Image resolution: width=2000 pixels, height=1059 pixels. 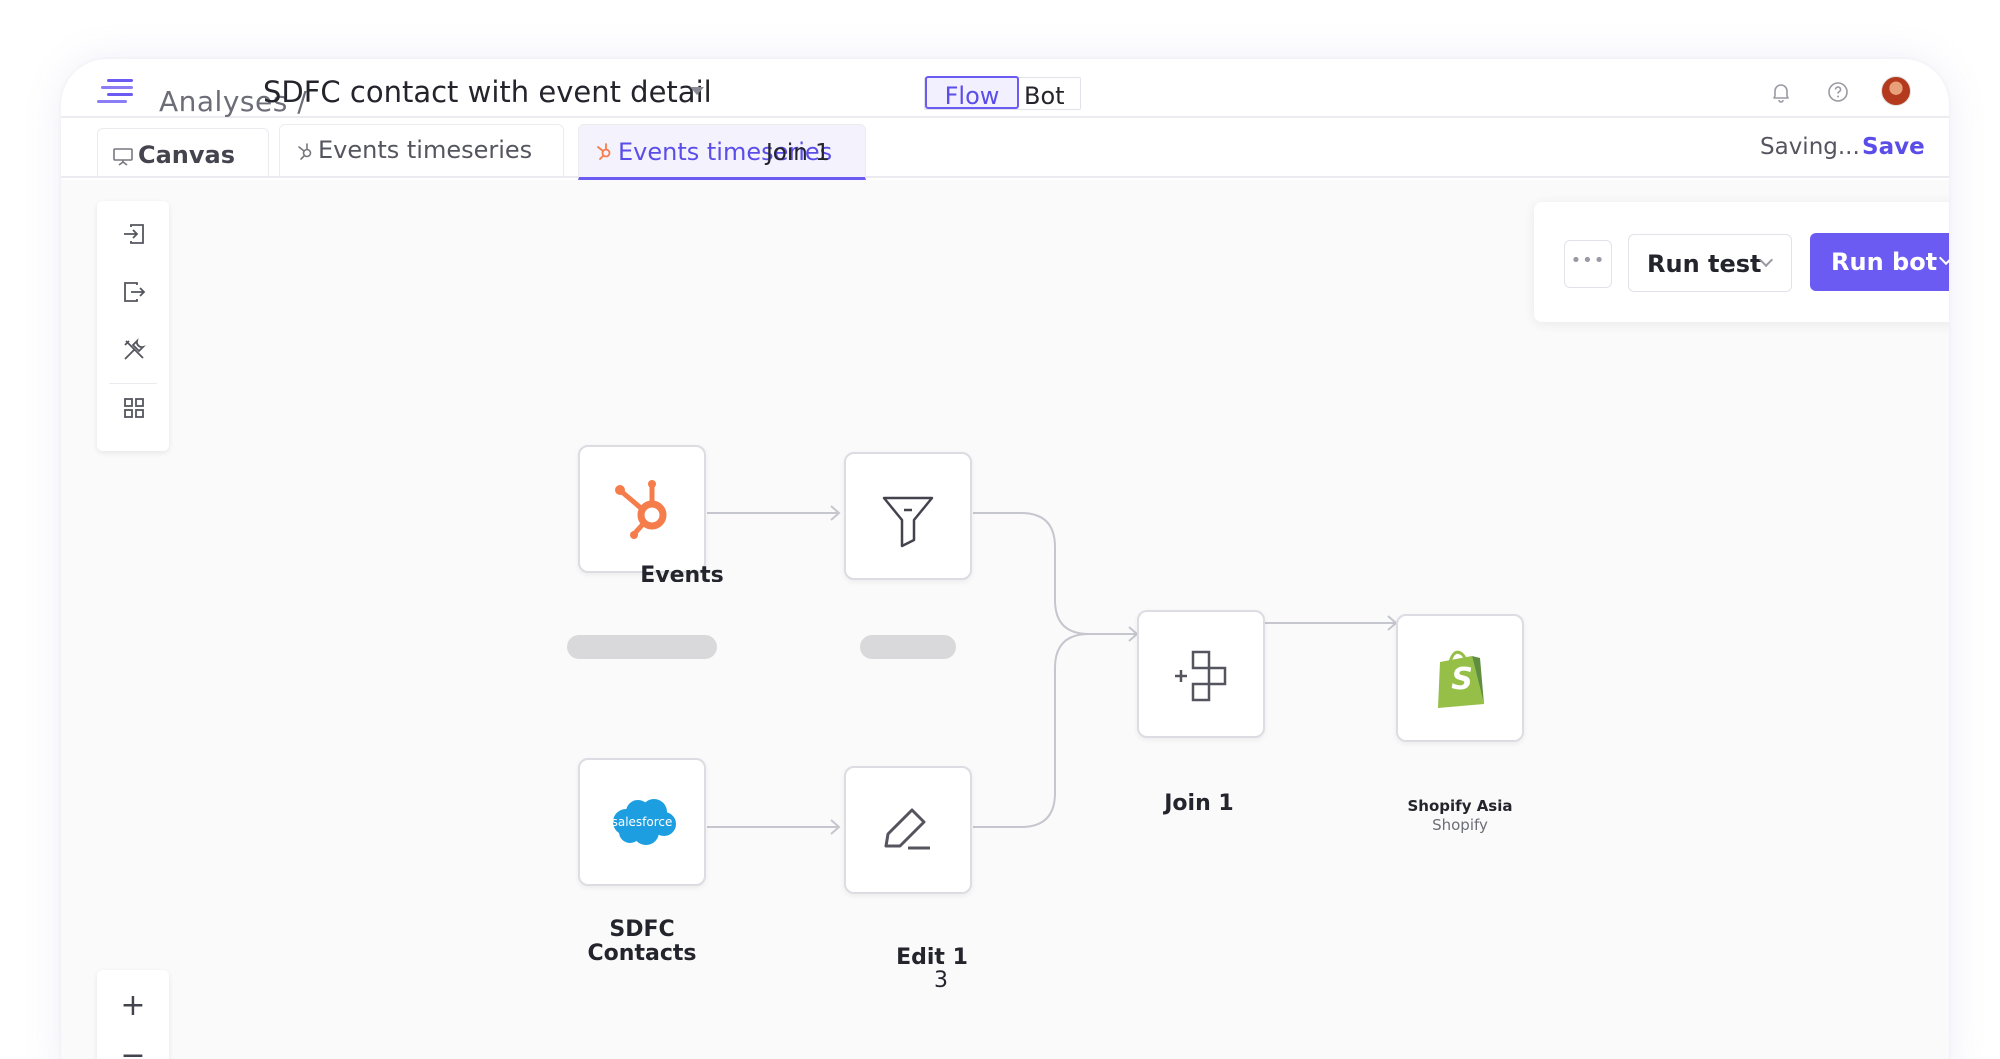 What do you see at coordinates (642, 953) in the screenshot?
I see `node-label: Contacts` at bounding box center [642, 953].